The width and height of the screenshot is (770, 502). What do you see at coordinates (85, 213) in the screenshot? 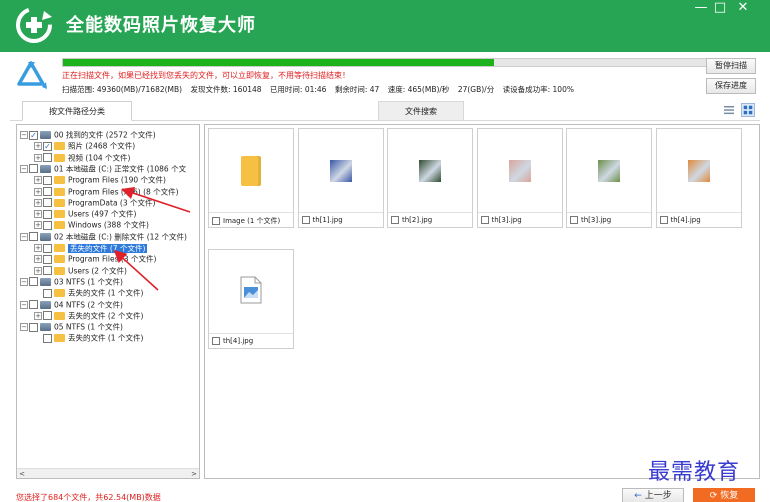
I see `tree-node-folder: + Users (497 个文件)` at bounding box center [85, 213].